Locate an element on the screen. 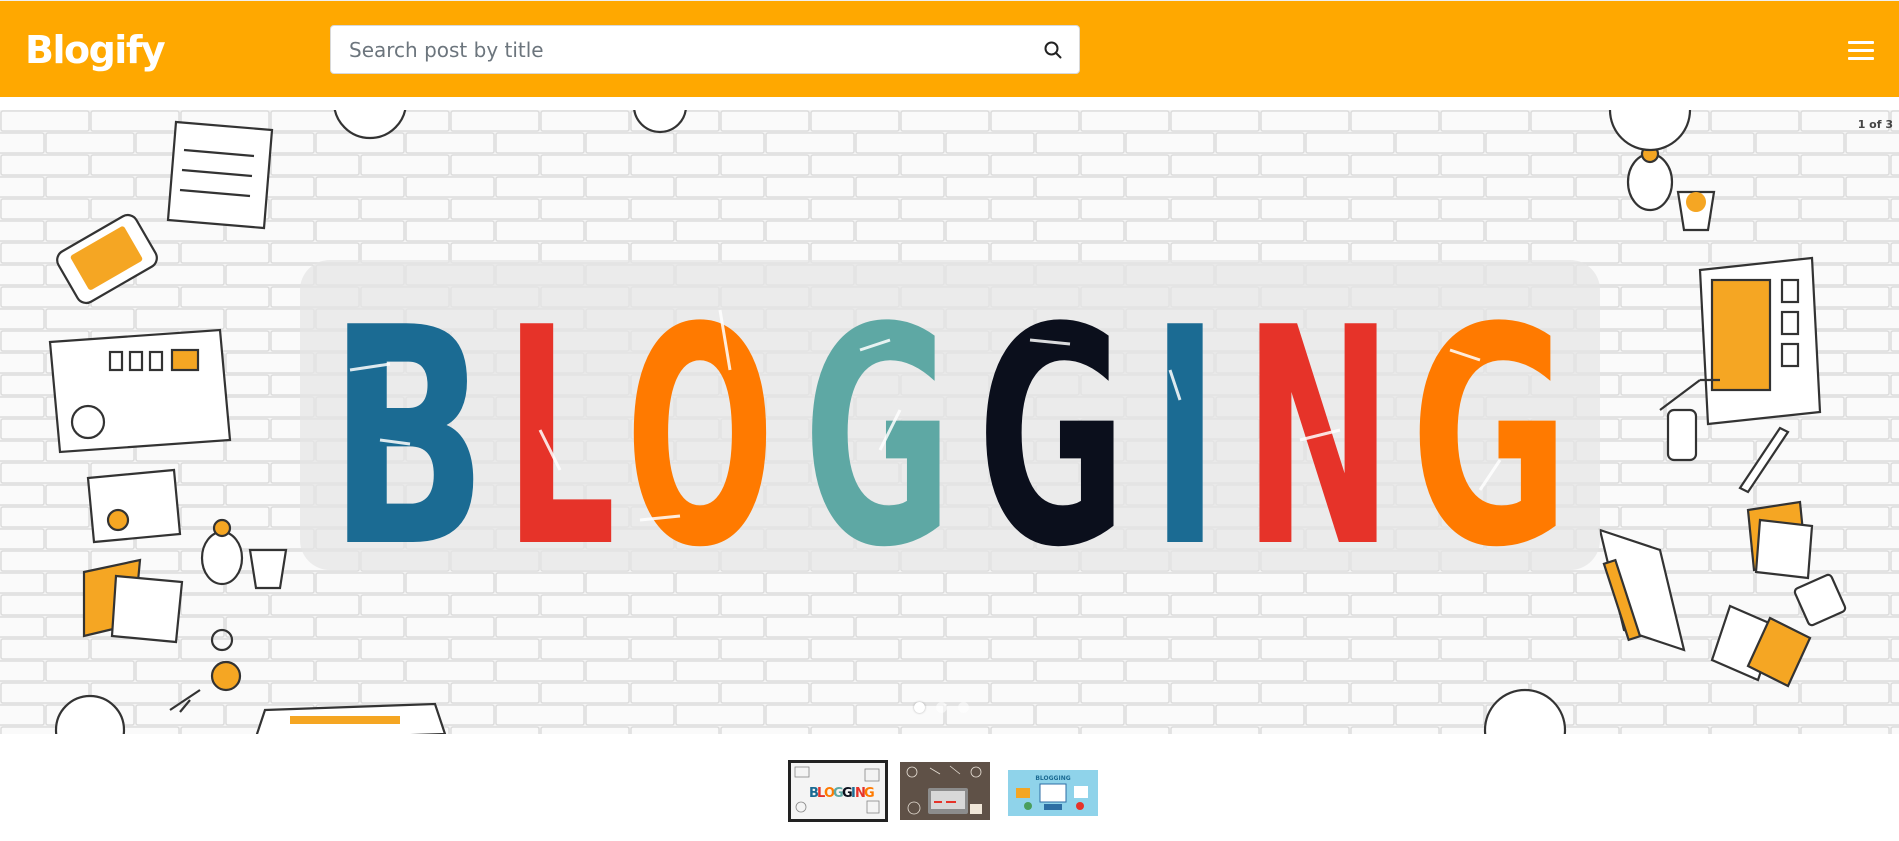 Image resolution: width=1899 pixels, height=841 pixels. thumbnail-3-title: BLOGGING is located at coordinates (1052, 778).